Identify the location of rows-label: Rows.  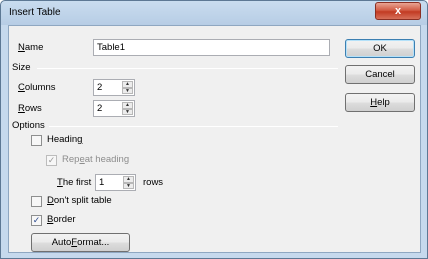
(30, 108).